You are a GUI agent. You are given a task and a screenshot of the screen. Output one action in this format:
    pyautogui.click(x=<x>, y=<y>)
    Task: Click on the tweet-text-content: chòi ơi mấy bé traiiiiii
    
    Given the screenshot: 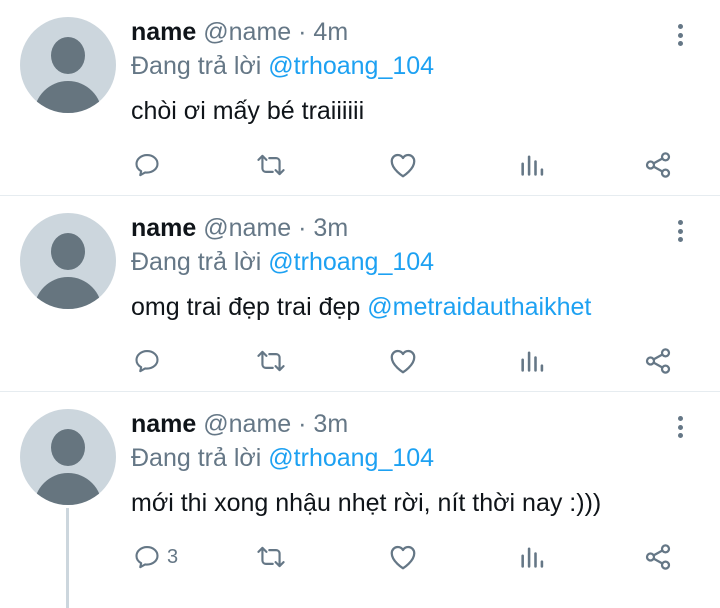 What is the action you would take?
    pyautogui.click(x=248, y=111)
    